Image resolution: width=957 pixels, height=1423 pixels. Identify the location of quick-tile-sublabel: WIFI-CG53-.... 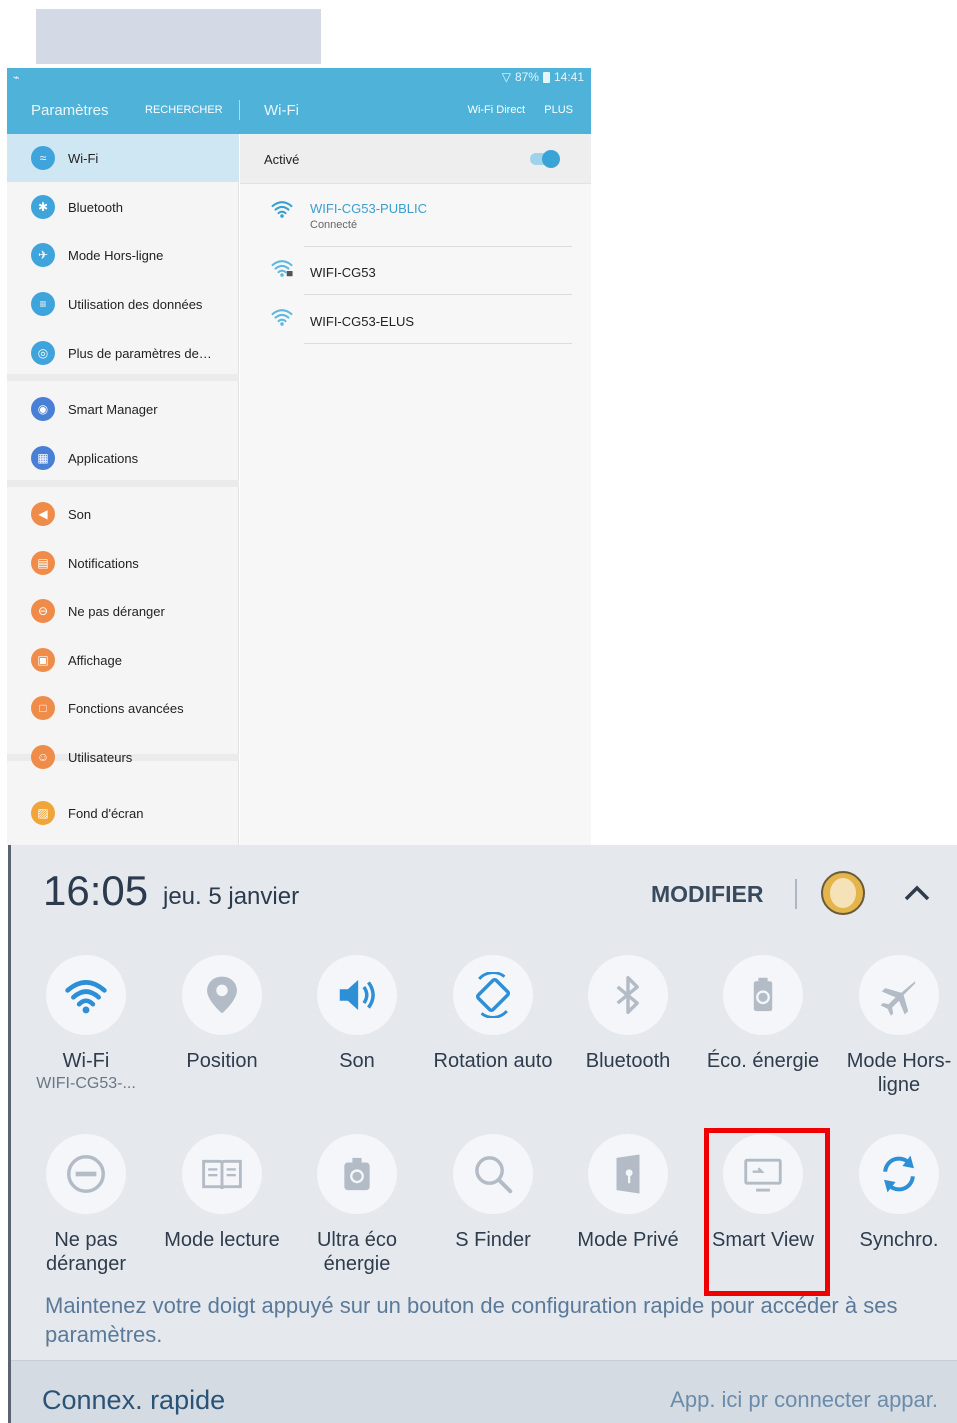
(86, 1083).